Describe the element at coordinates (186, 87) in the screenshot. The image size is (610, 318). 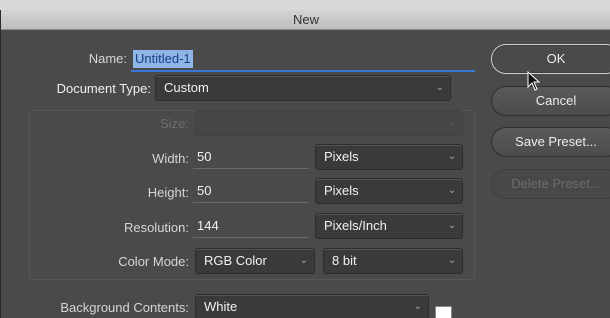
I see `document-type-value: Custom` at that location.